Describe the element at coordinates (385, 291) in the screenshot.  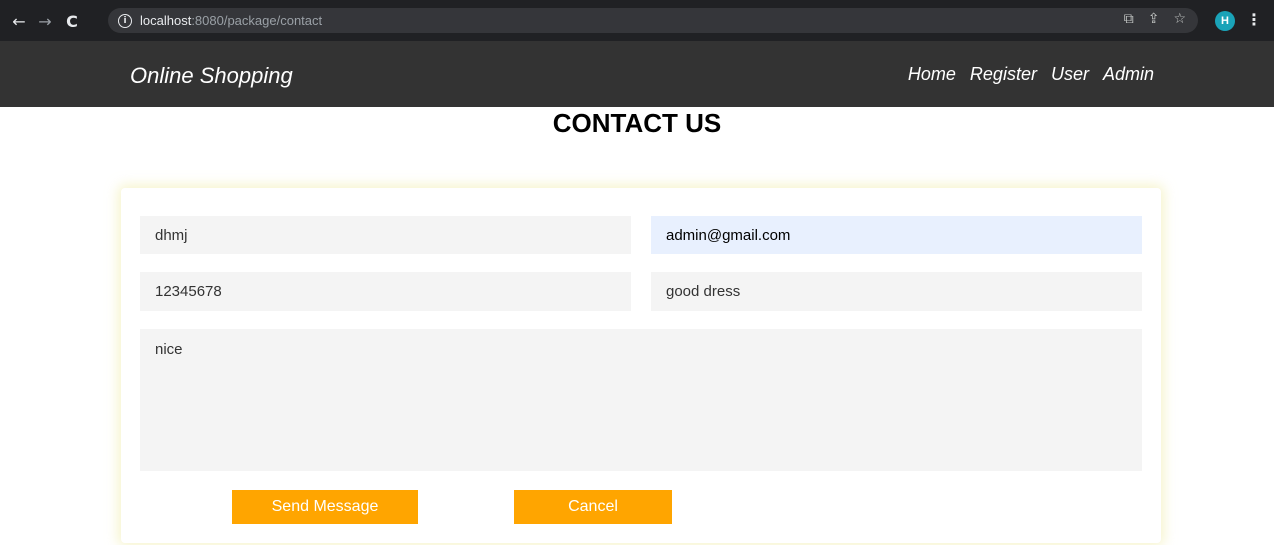
I see `phone-input` at that location.